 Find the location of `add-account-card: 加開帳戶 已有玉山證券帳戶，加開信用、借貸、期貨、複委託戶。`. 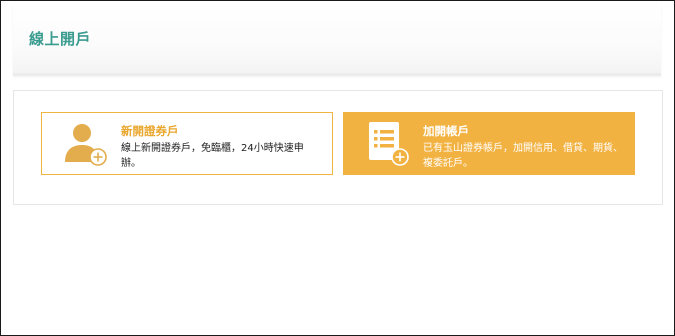

add-account-card: 加開帳戶 已有玉山證券帳戶，加開信用、借貸、期貨、複委託戶。 is located at coordinates (489, 143).